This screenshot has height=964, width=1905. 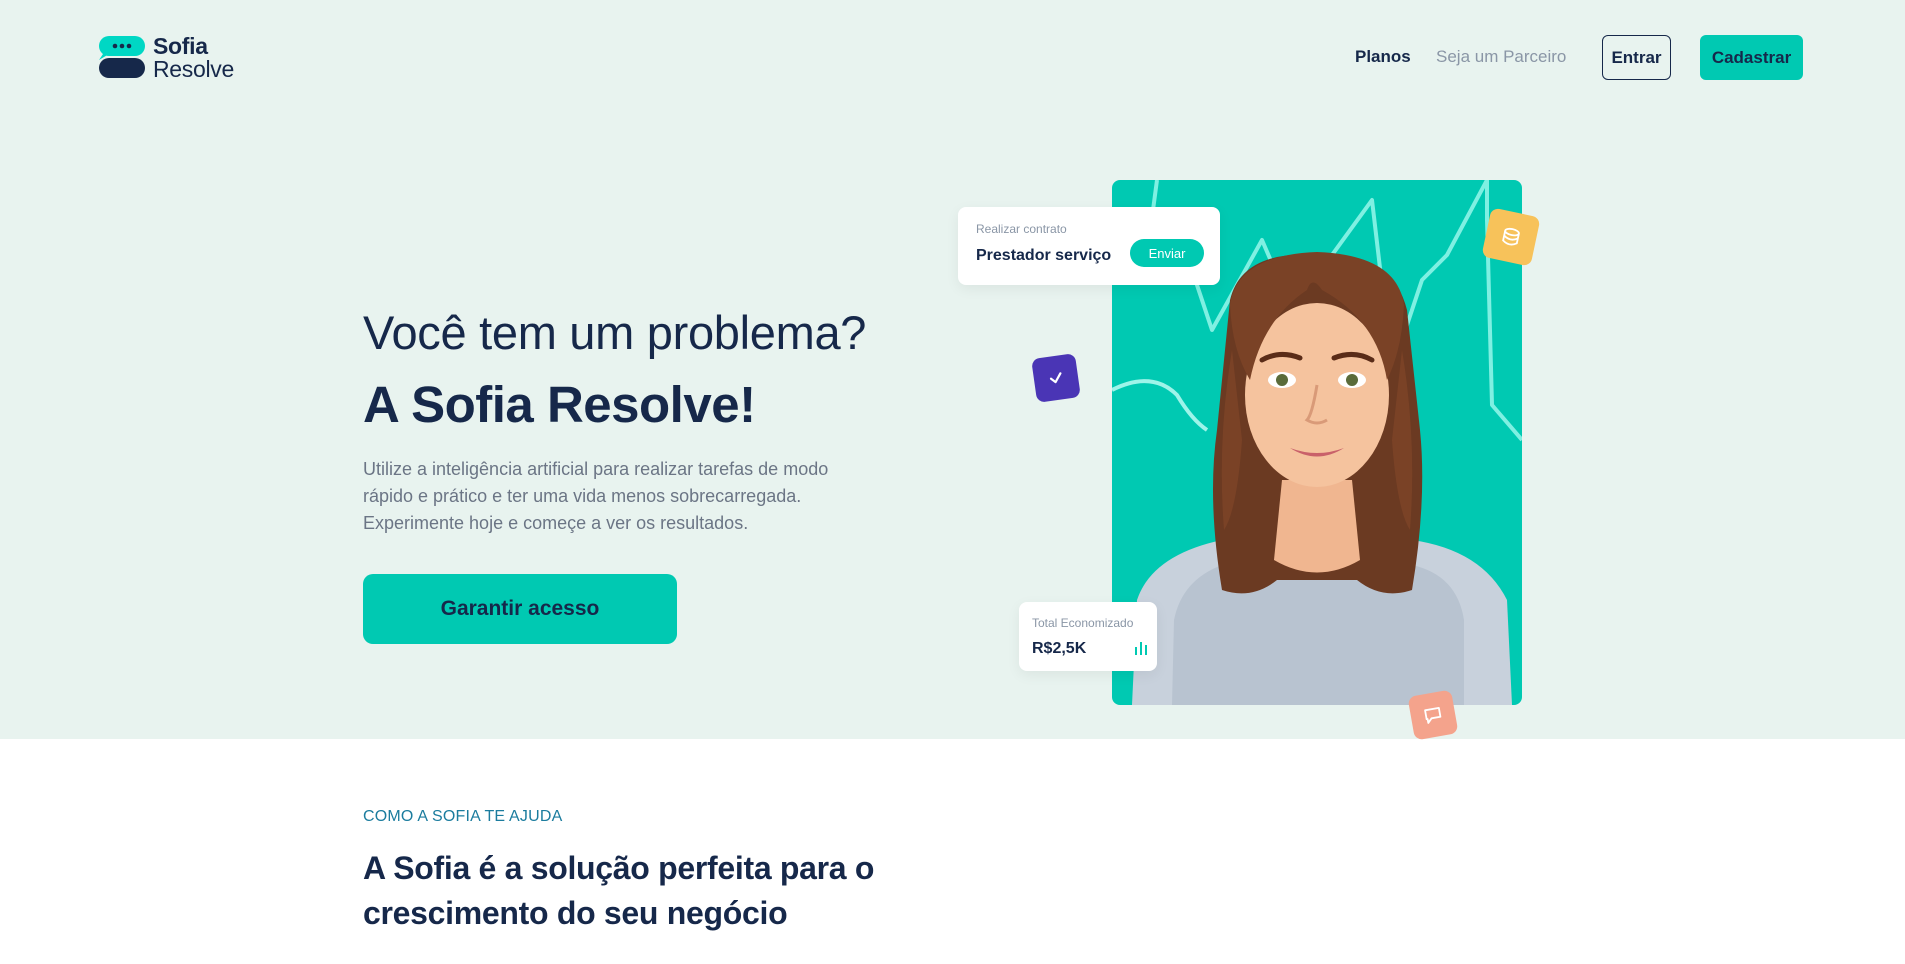 I want to click on contract-card-value: Prestador serviço, so click(x=1044, y=255).